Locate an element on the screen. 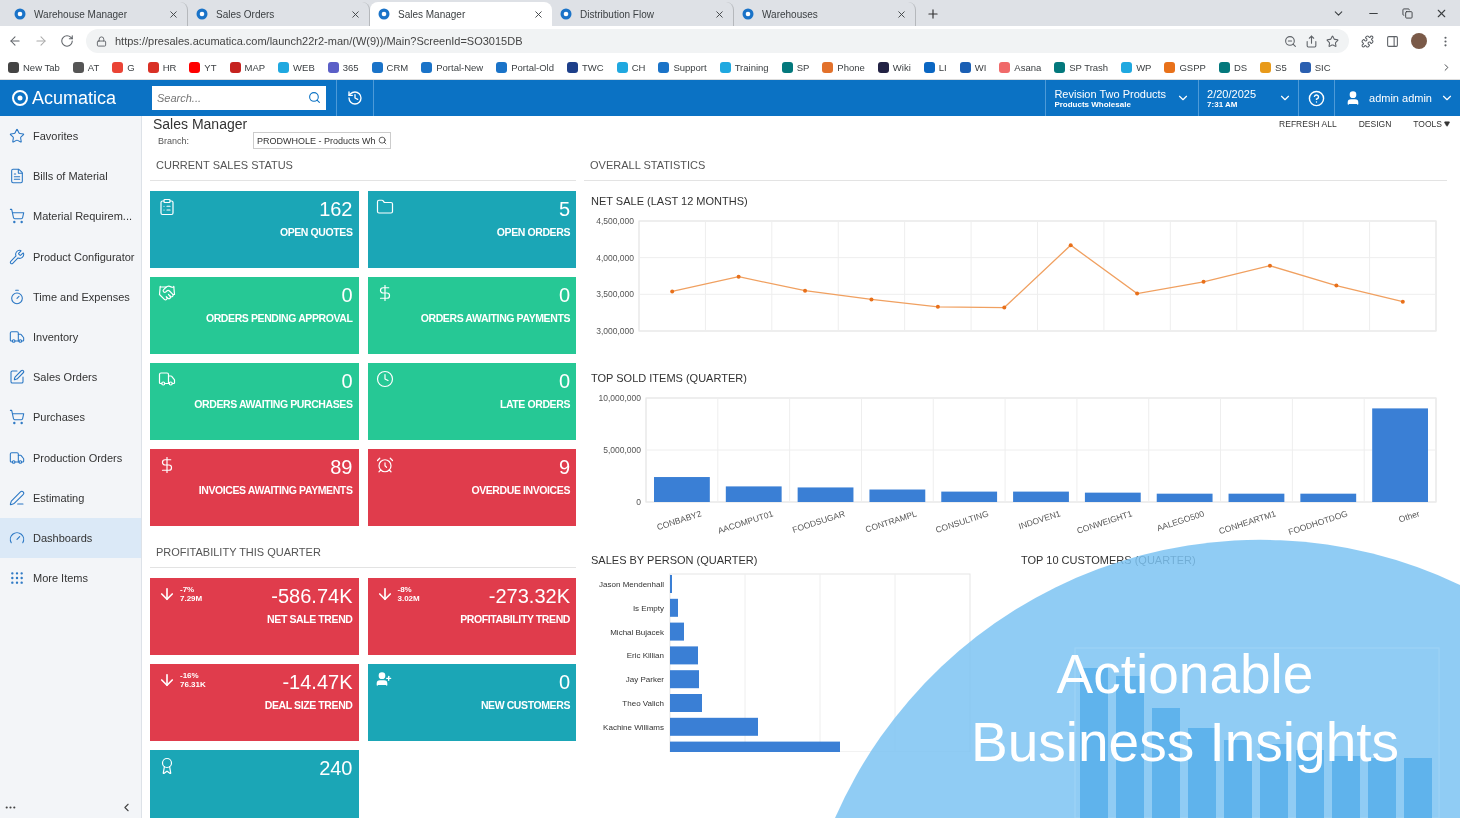  date-selector: 2/20/2025 7:31 AM is located at coordinates (1248, 98).